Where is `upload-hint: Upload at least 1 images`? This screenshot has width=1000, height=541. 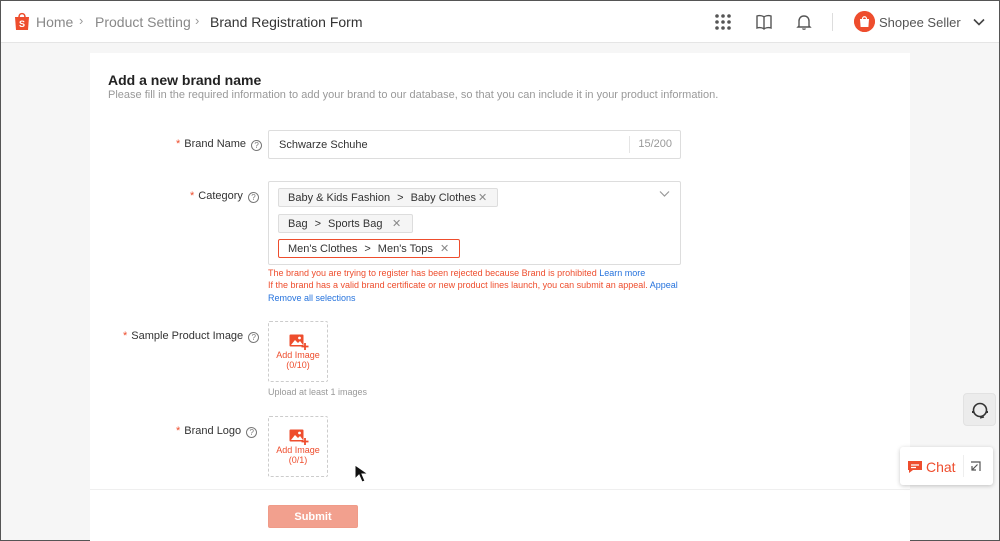
upload-hint: Upload at least 1 images is located at coordinates (318, 392).